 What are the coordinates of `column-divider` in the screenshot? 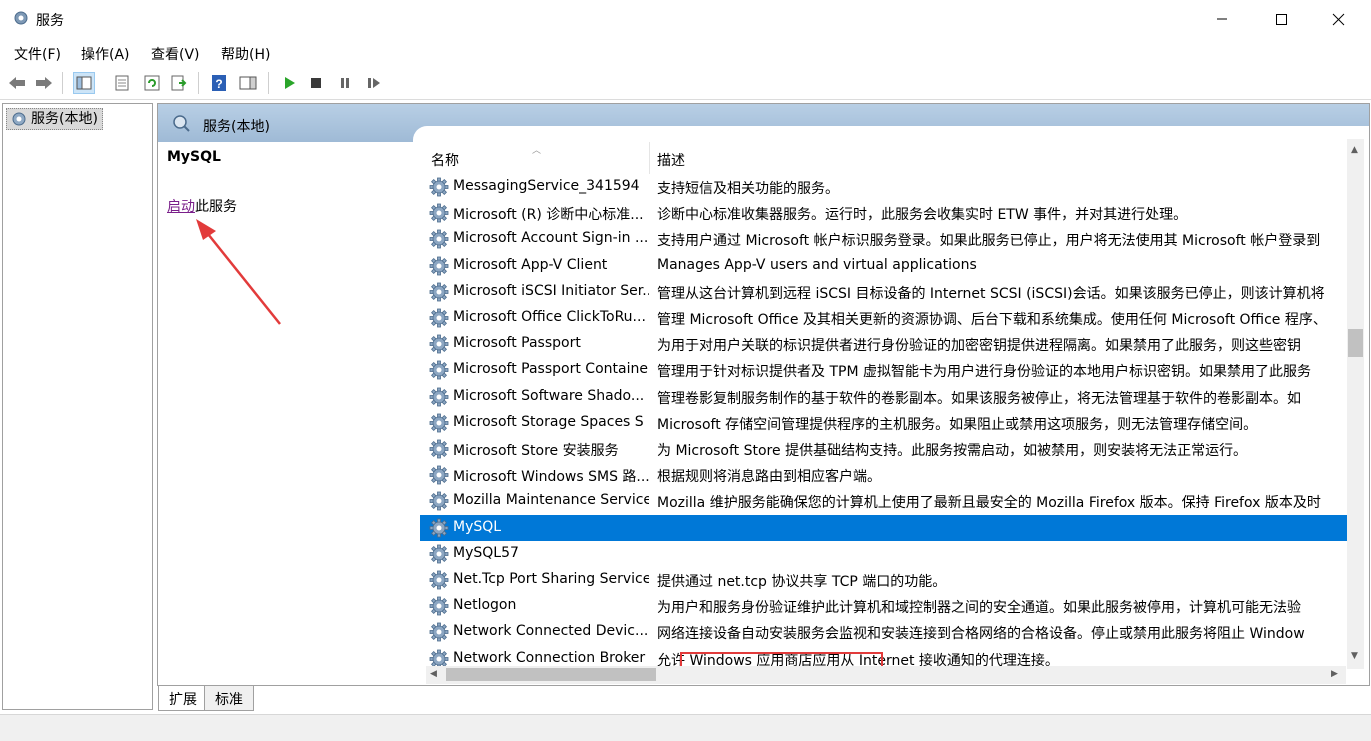 It's located at (649, 158).